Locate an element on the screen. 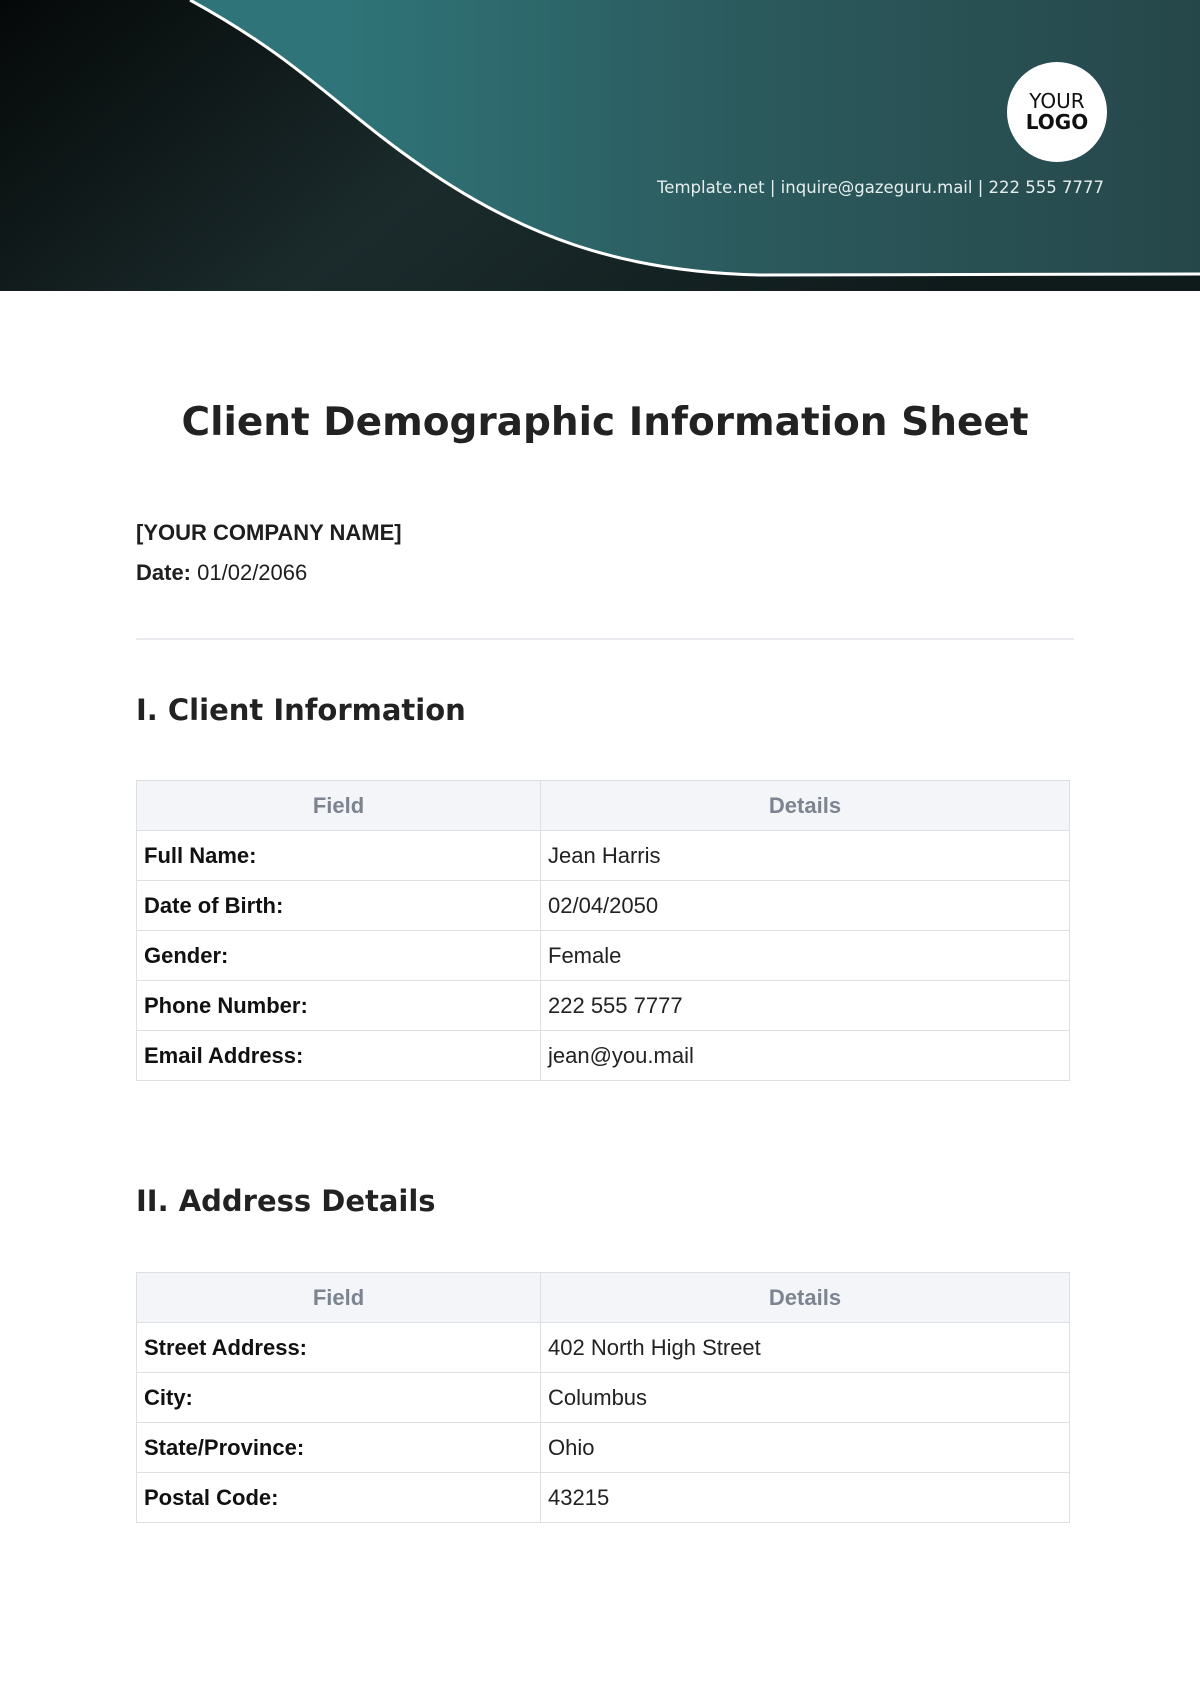 Image resolution: width=1200 pixels, height=1696 pixels. table-row: Email Address: jean@you.mail is located at coordinates (603, 1055).